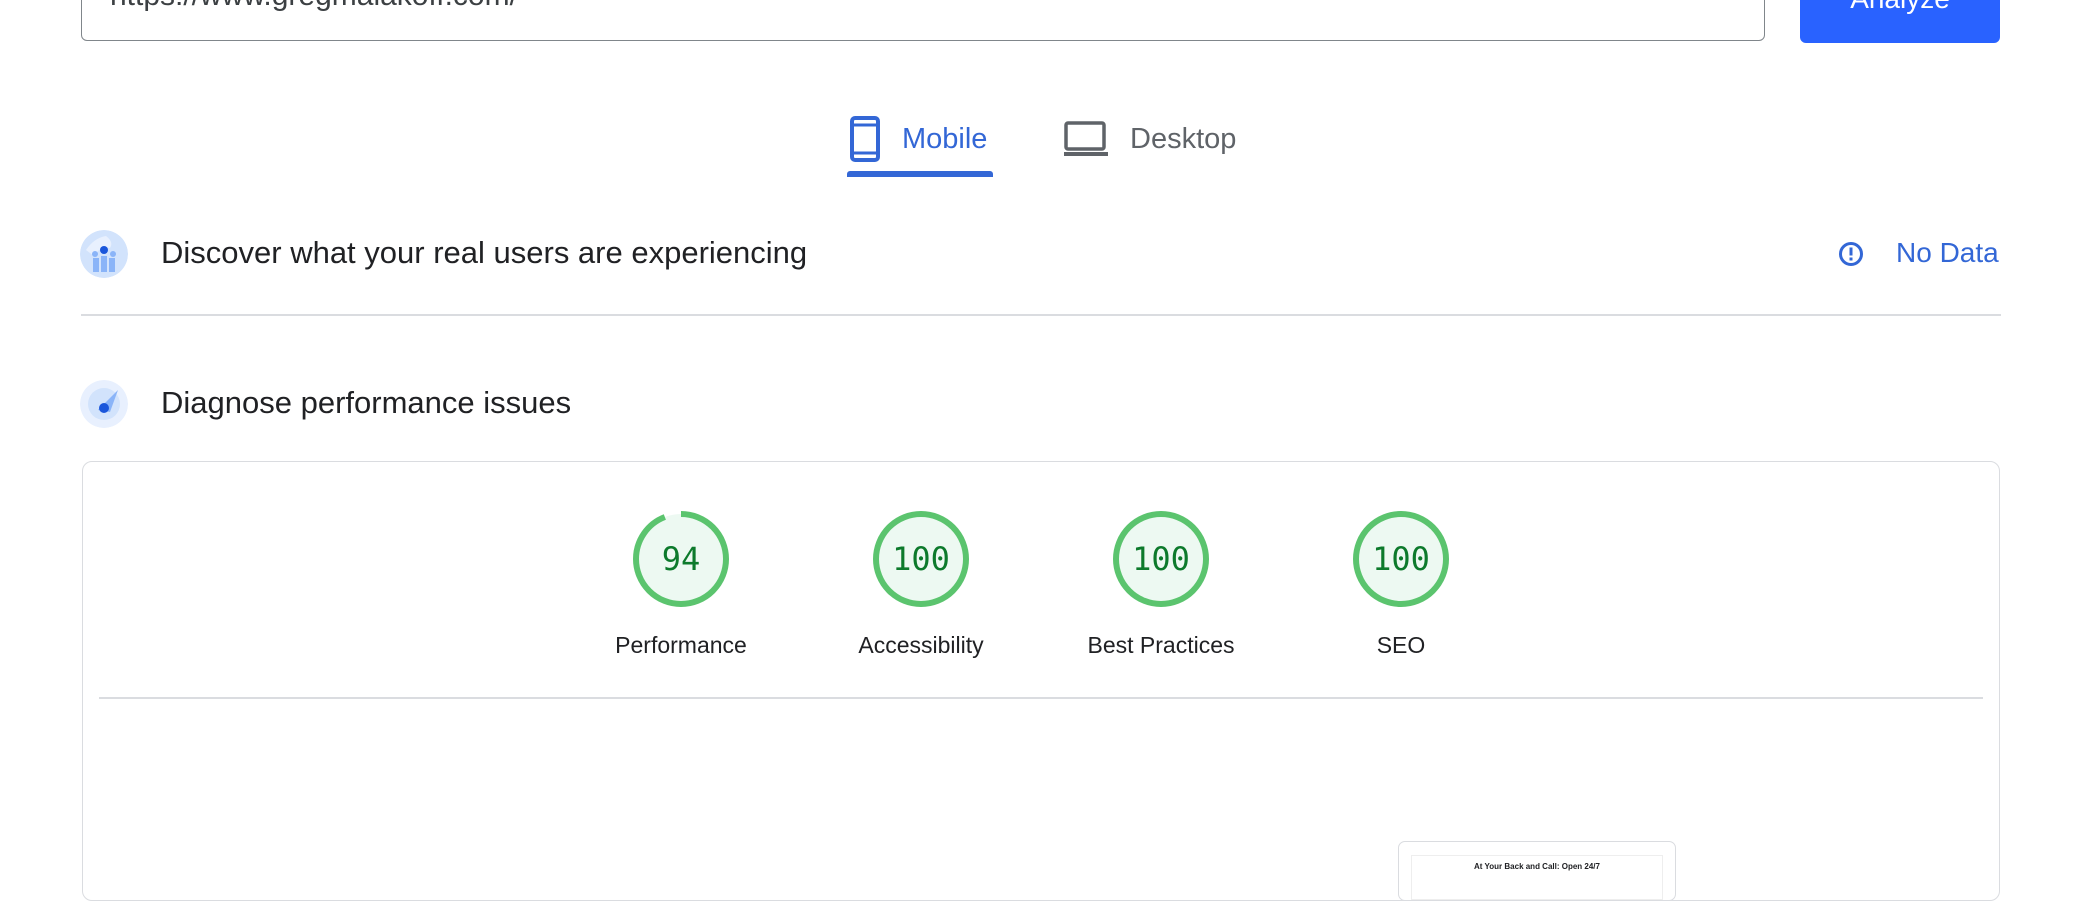  I want to click on real-users-icon, so click(104, 254).